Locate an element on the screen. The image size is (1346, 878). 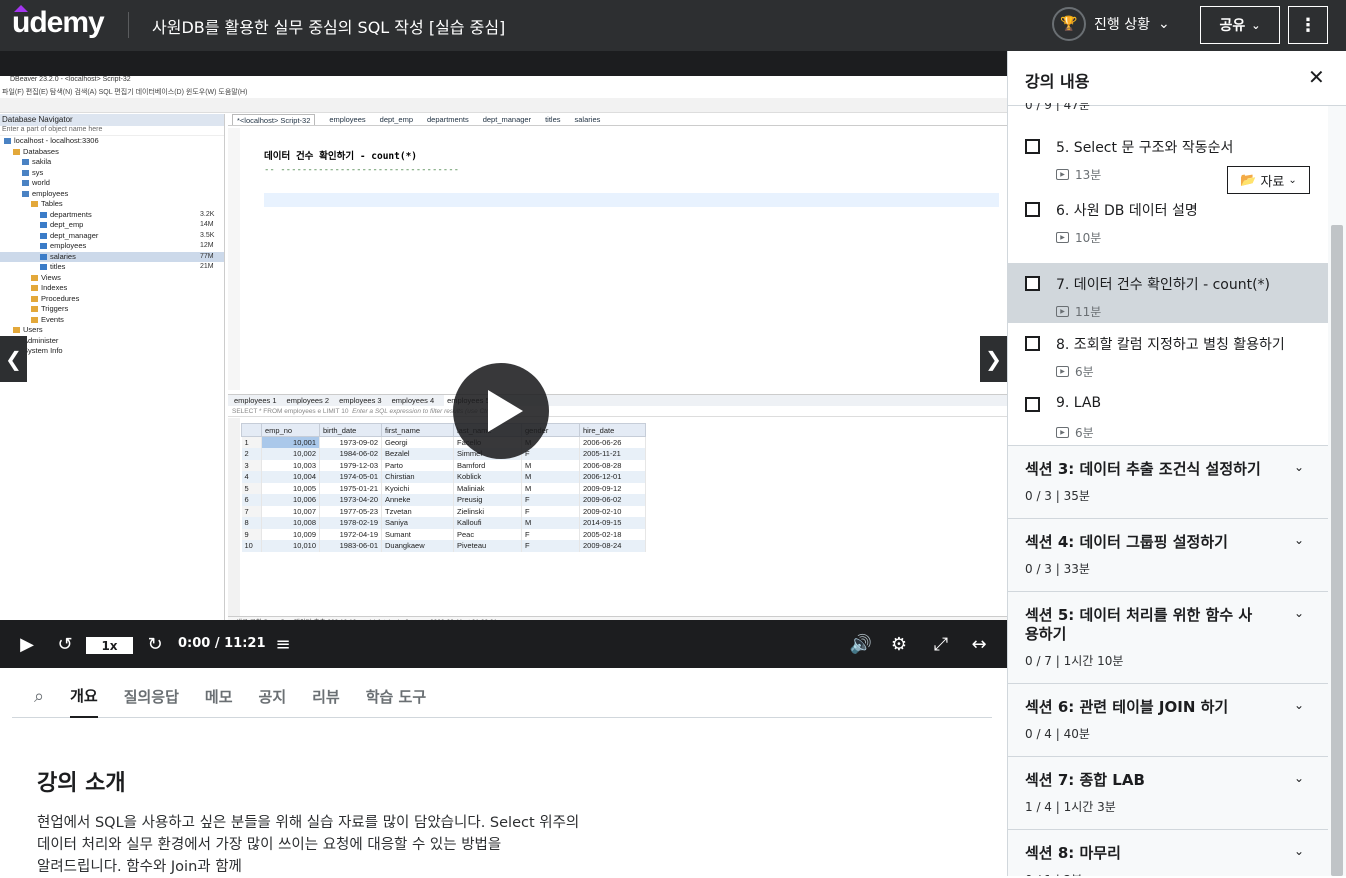
table-cell: 1983-06-01 is located at coordinates (350, 546).